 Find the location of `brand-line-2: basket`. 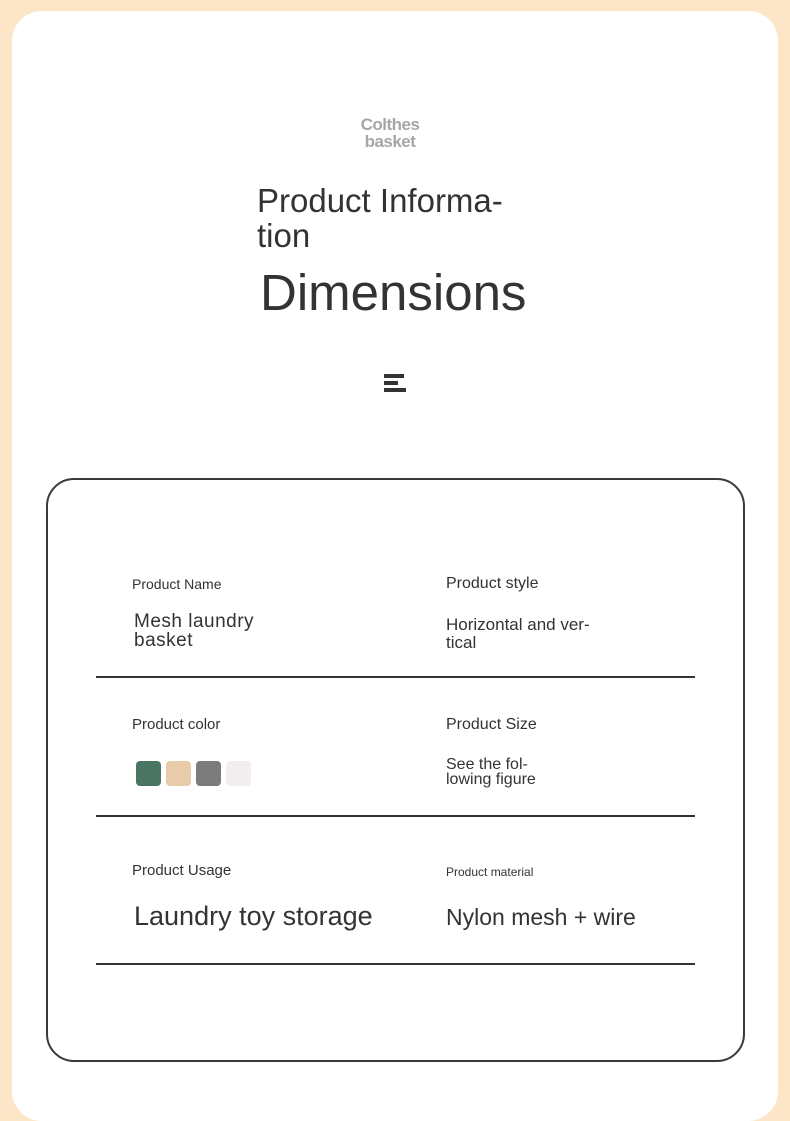

brand-line-2: basket is located at coordinates (390, 141).